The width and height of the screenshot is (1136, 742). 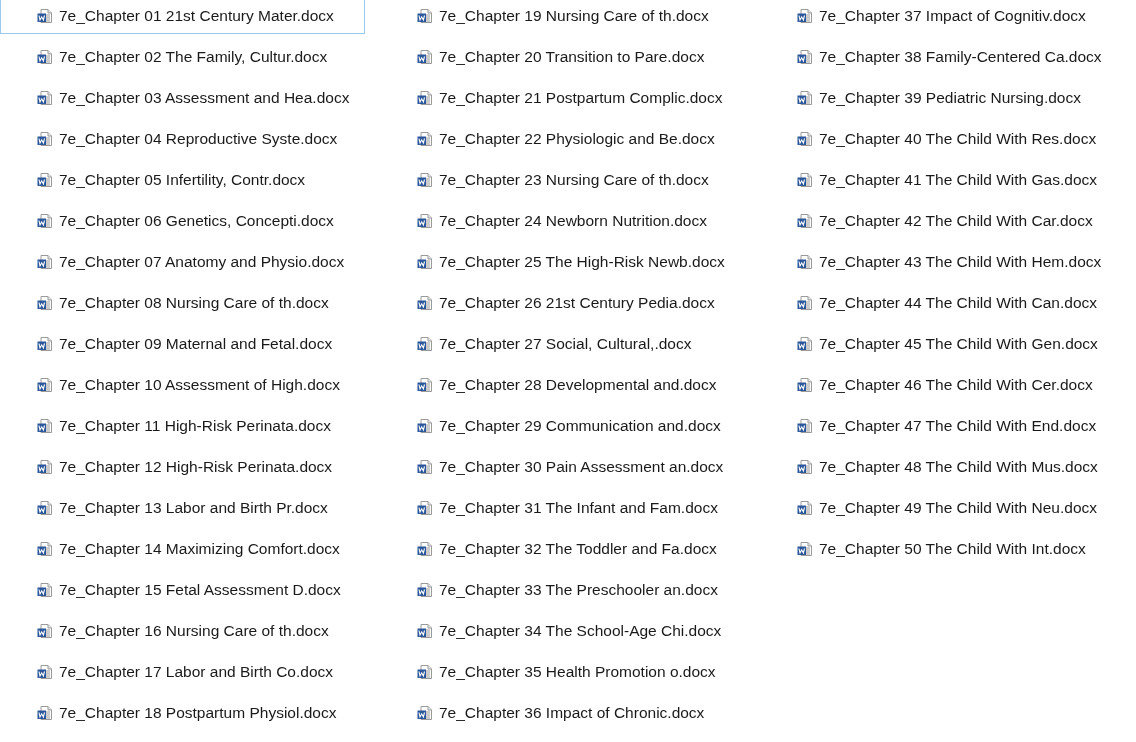 What do you see at coordinates (182, 221) in the screenshot?
I see `file-item: 7e_Chapter 06 Genetics, Concepti.docx` at bounding box center [182, 221].